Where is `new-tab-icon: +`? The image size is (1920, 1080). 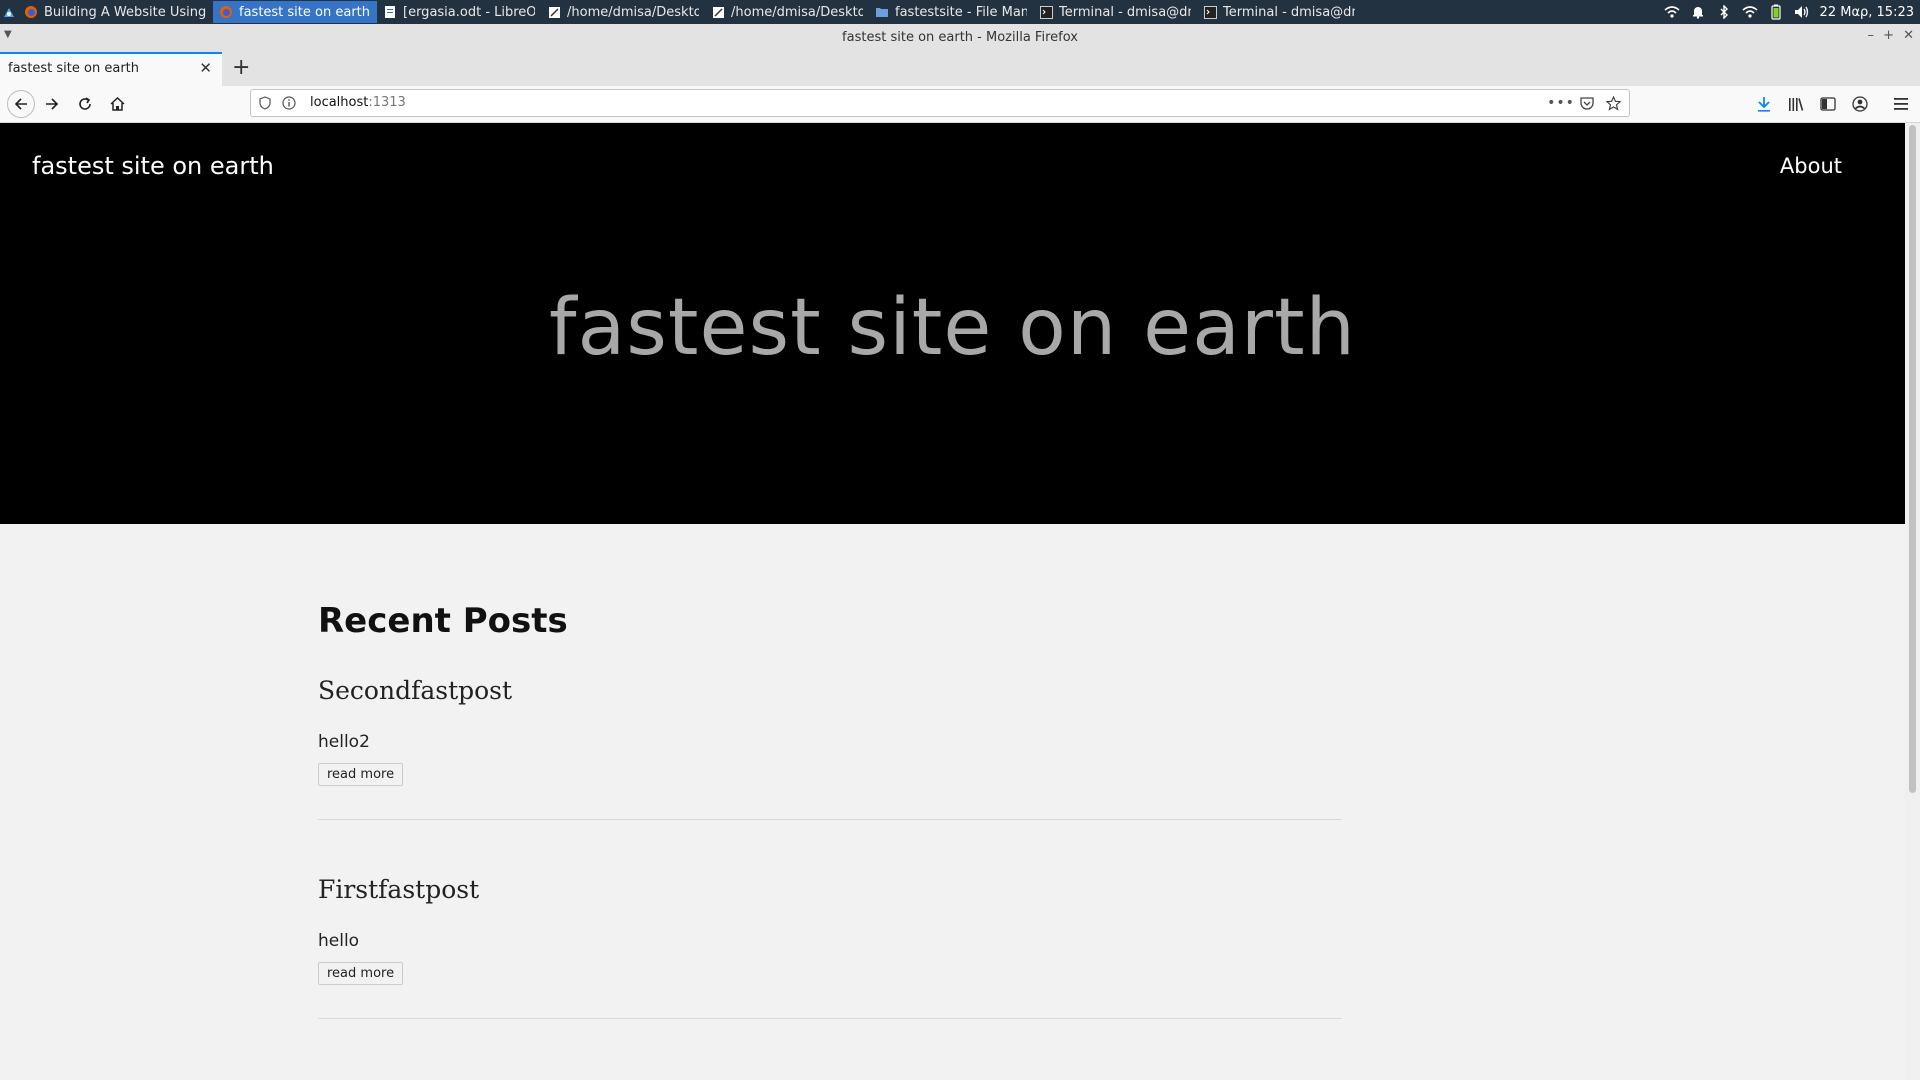 new-tab-icon: + is located at coordinates (241, 67).